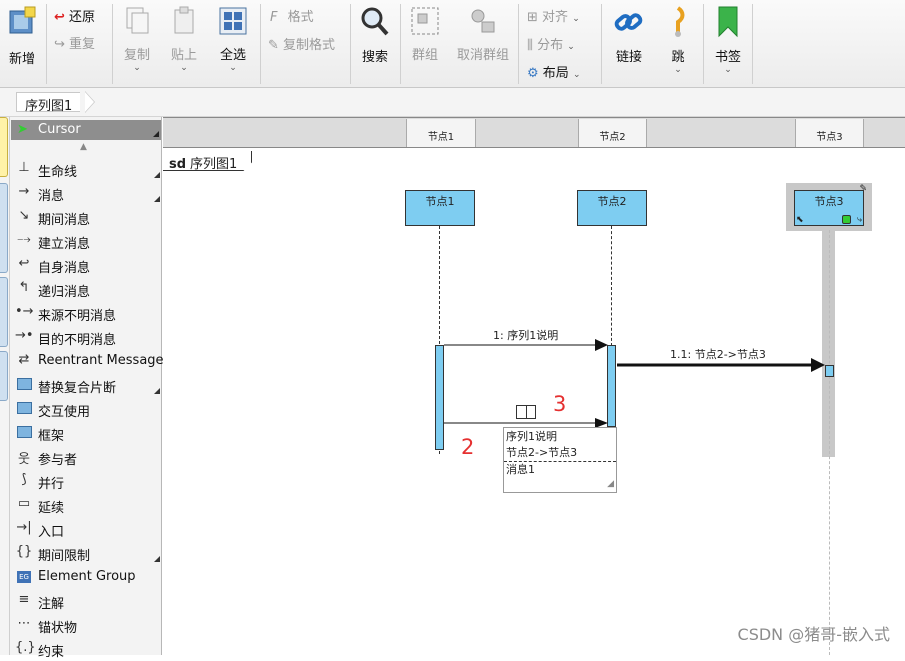 This screenshot has height=661, width=905. Describe the element at coordinates (86, 457) in the screenshot. I see `palette-item: 웃 参与者` at that location.